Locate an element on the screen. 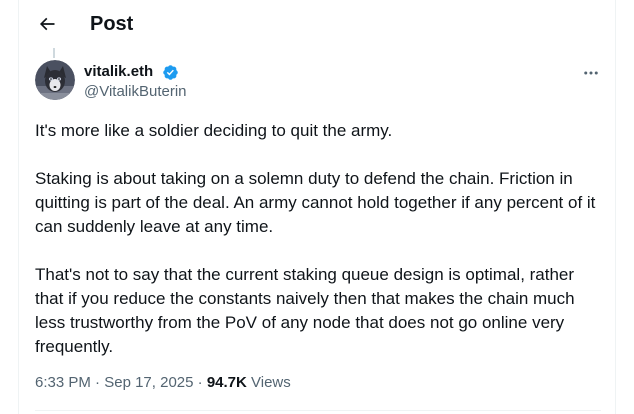  avatar-image is located at coordinates (55, 80).